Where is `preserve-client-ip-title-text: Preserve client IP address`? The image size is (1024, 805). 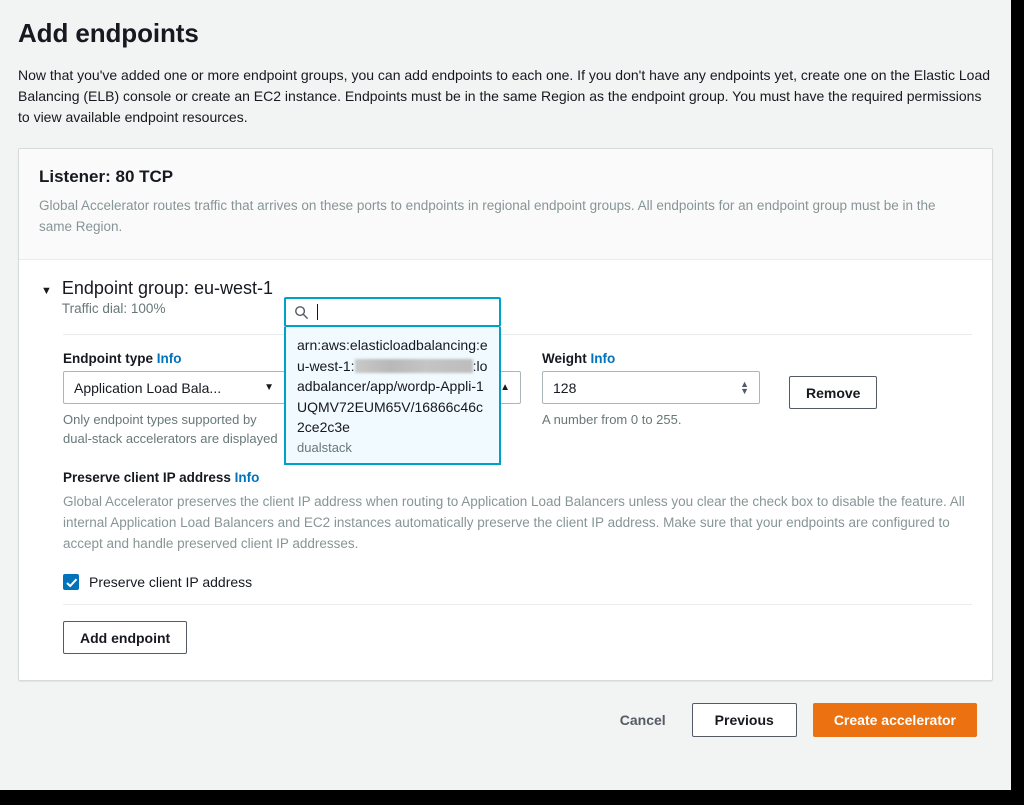 preserve-client-ip-title-text: Preserve client IP address is located at coordinates (147, 477).